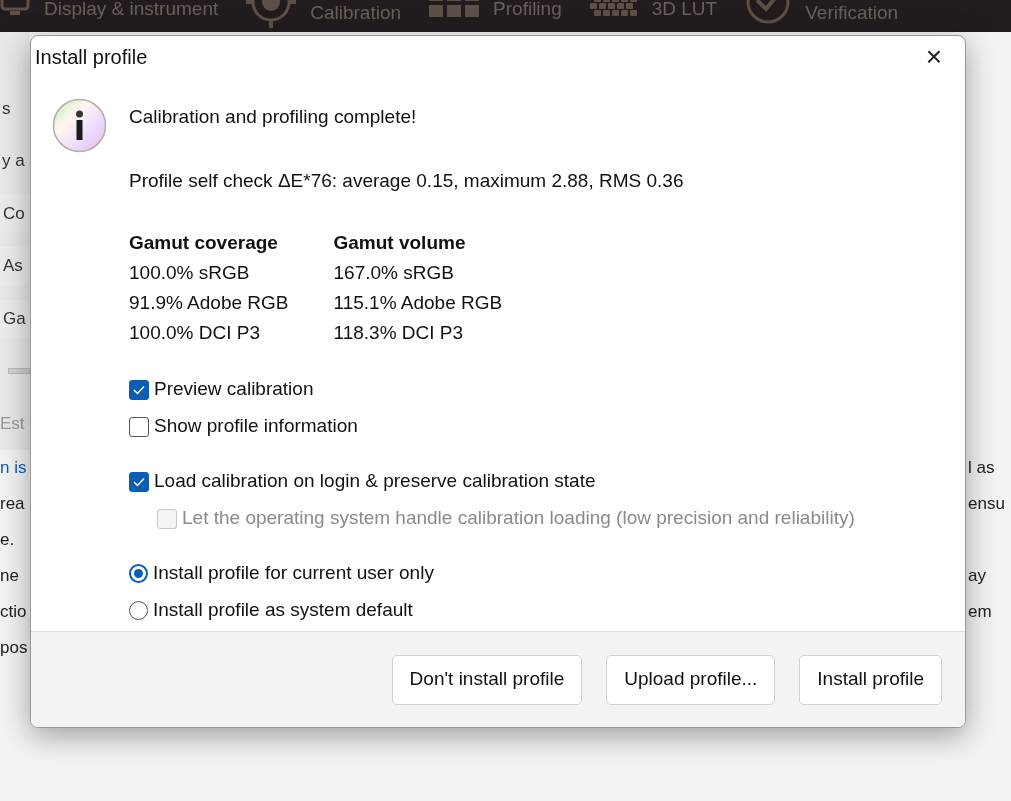  What do you see at coordinates (13, 612) in the screenshot?
I see `body-text: ctio` at bounding box center [13, 612].